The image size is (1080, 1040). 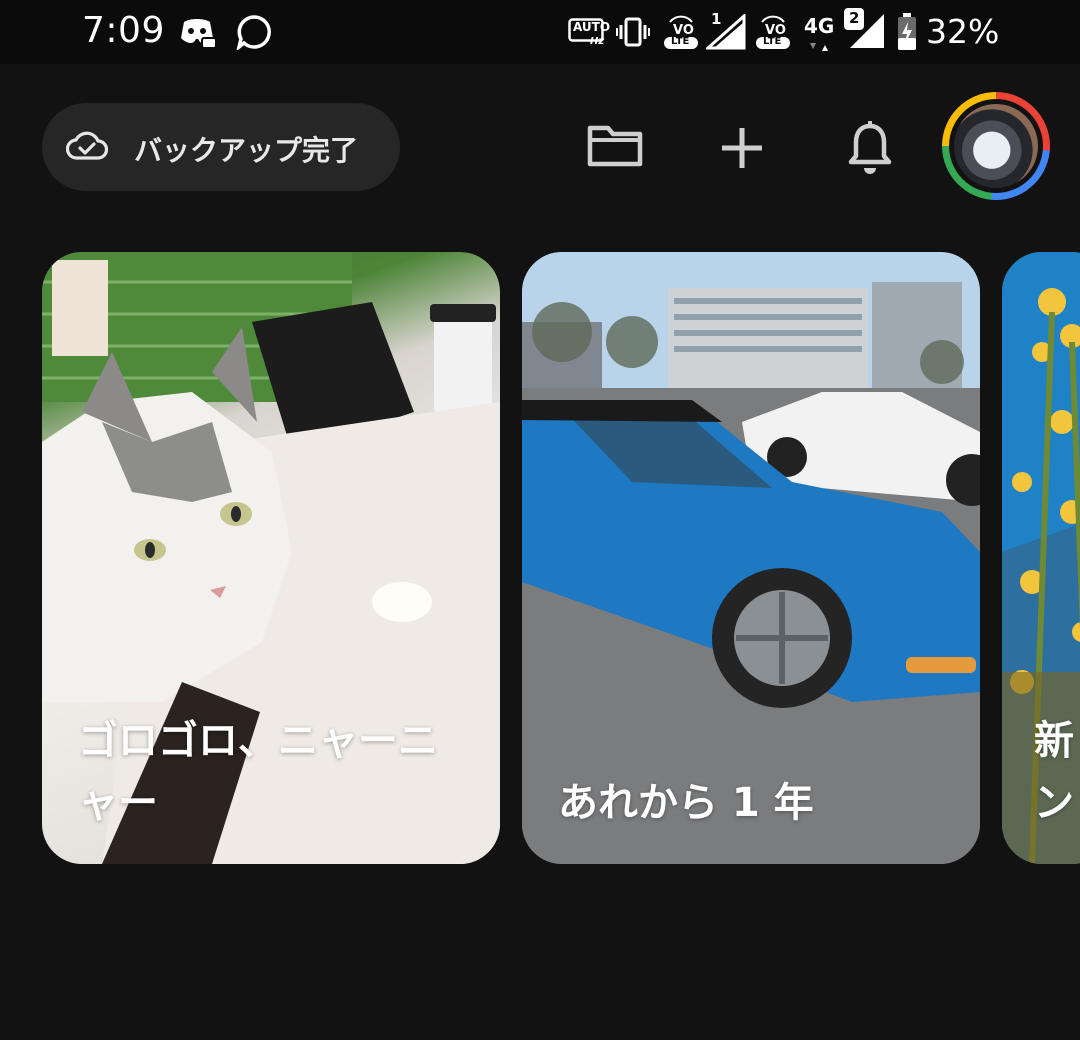 What do you see at coordinates (680, 41) in the screenshot?
I see `volte-label-1: LTE` at bounding box center [680, 41].